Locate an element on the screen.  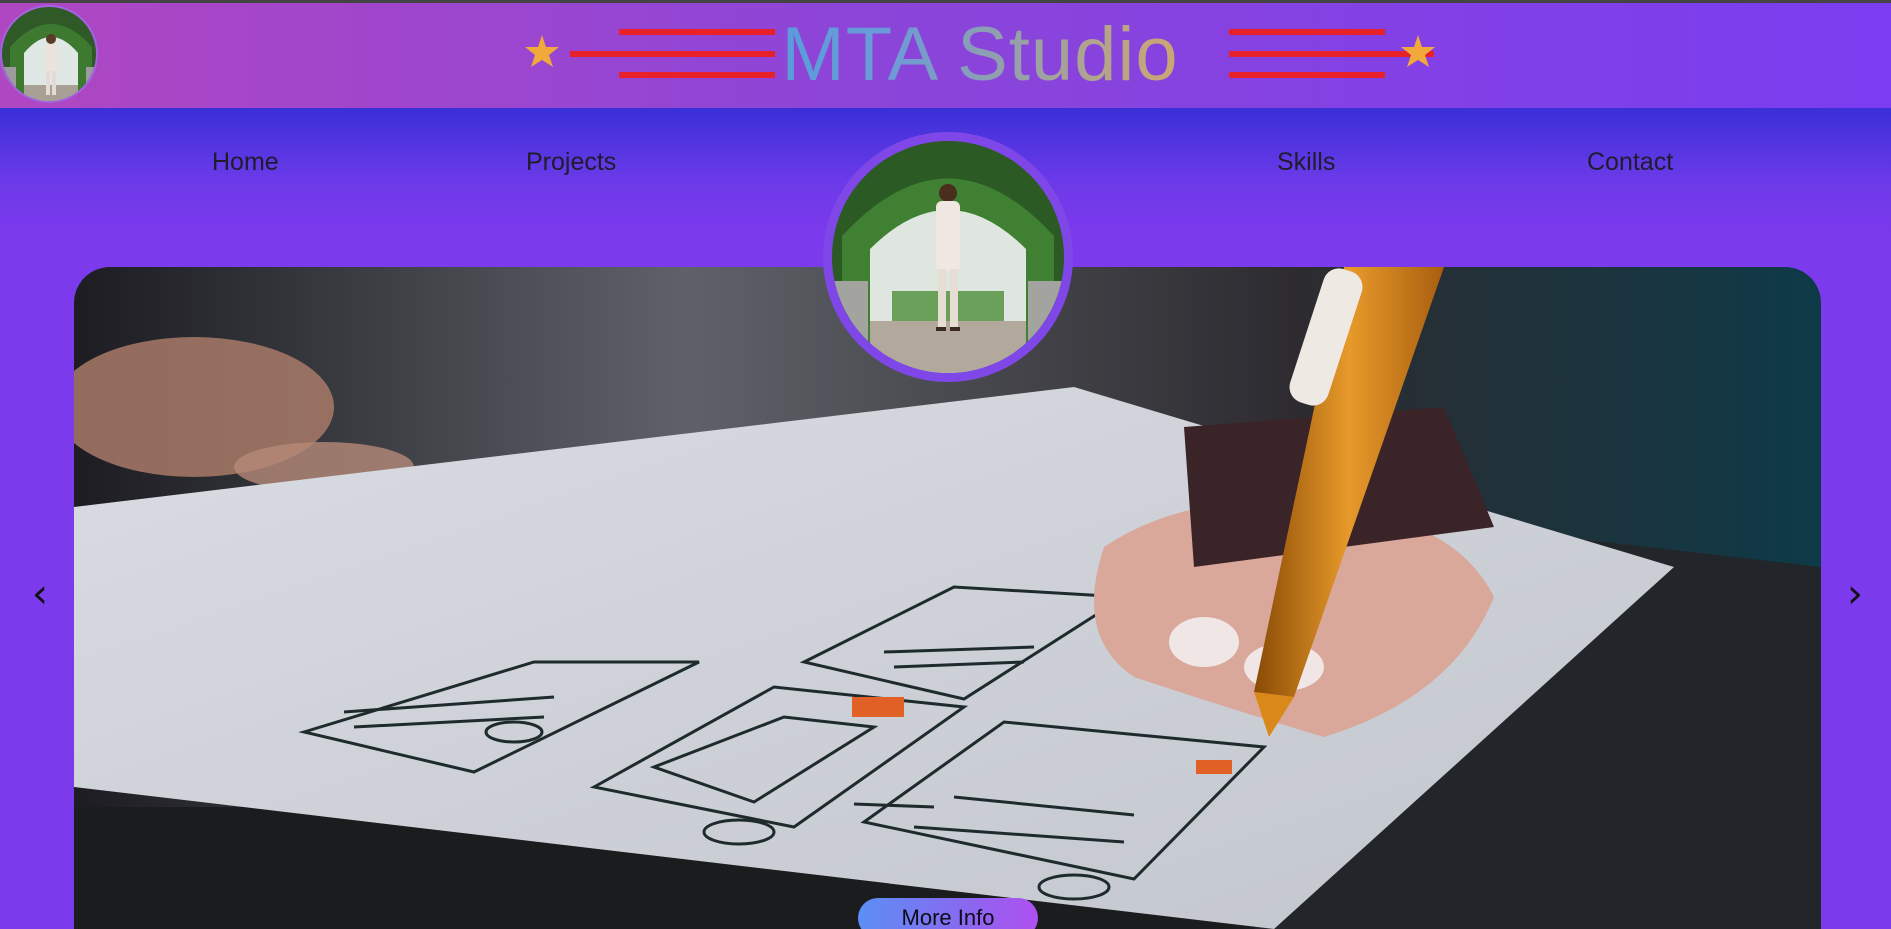
nav-home-link: Home is located at coordinates (245, 162).